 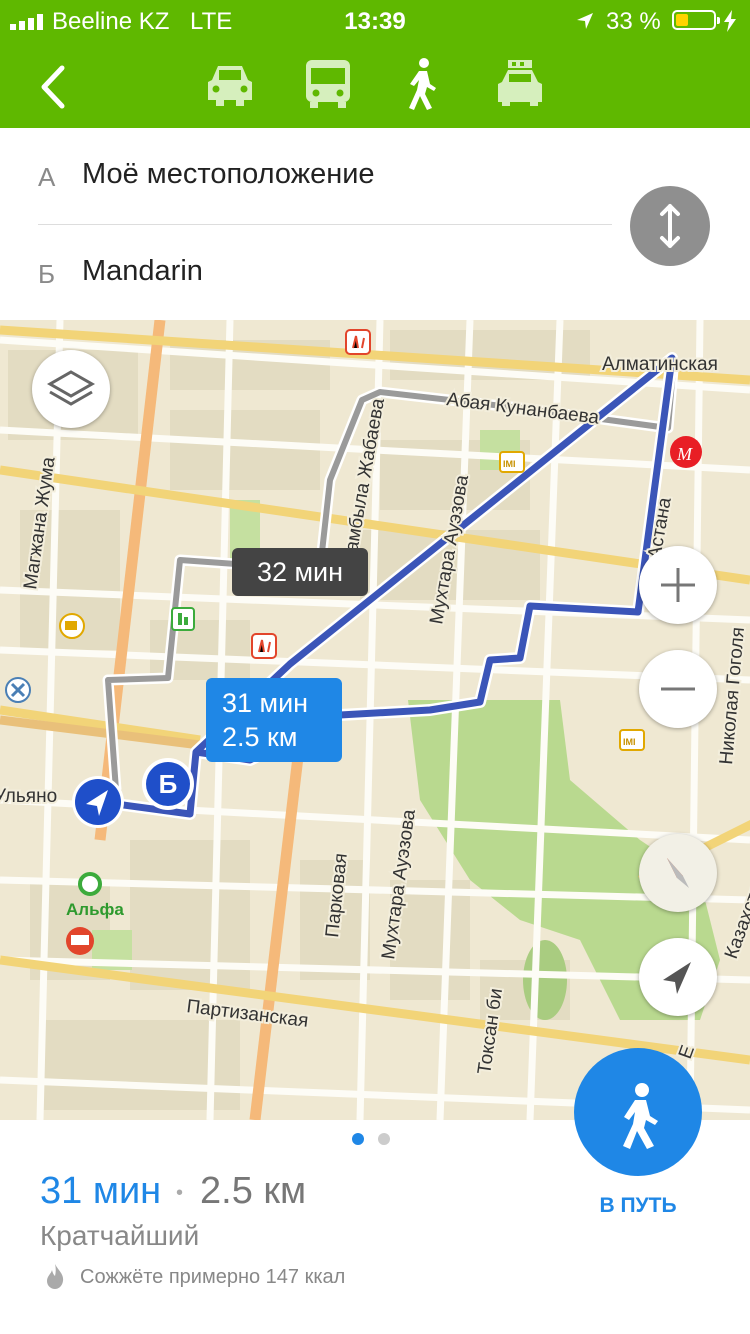 I want to click on street-label: Алматинская, so click(x=660, y=364).